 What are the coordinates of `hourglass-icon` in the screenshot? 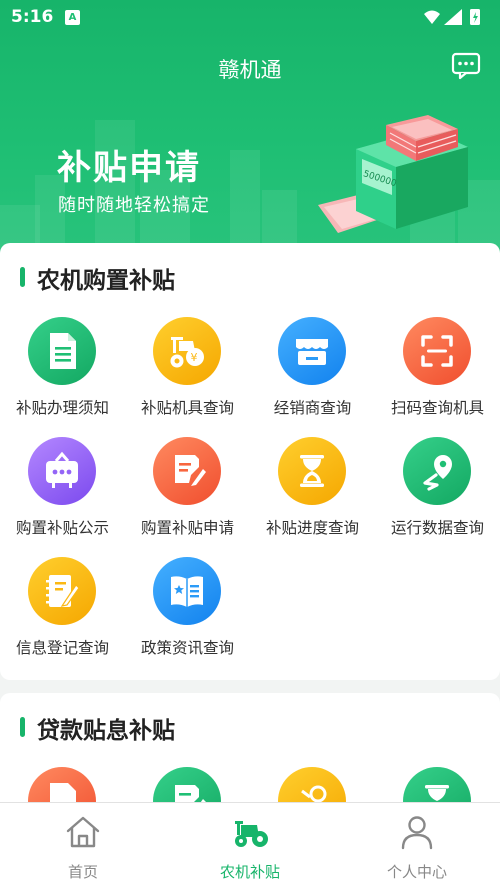 It's located at (312, 471).